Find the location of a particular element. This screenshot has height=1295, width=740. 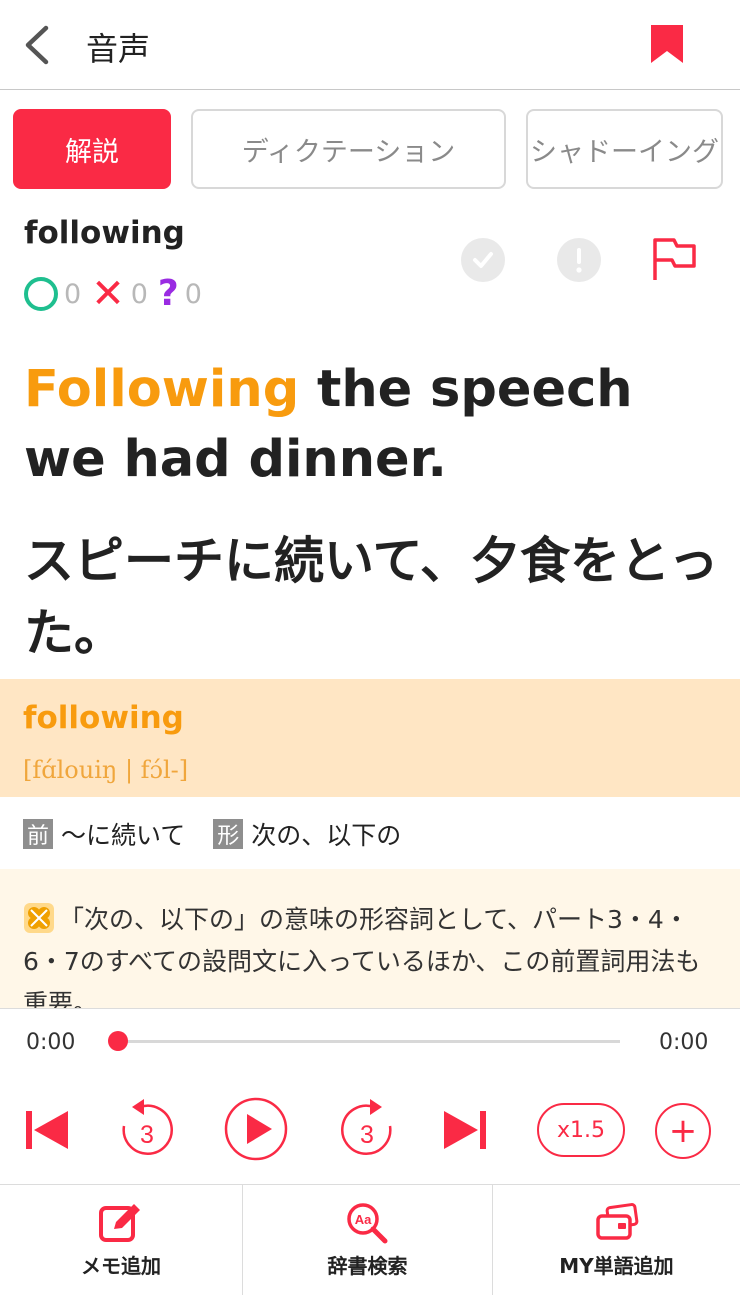

exclamation-glyph is located at coordinates (579, 260).